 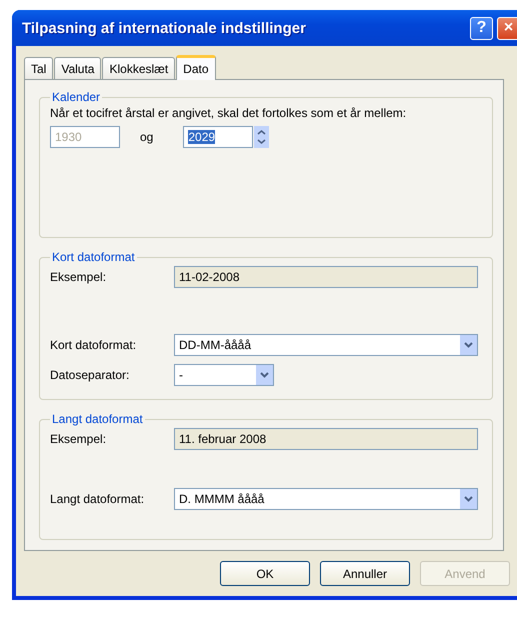 What do you see at coordinates (90, 375) in the screenshot?
I see `field-label: Datoseparator:` at bounding box center [90, 375].